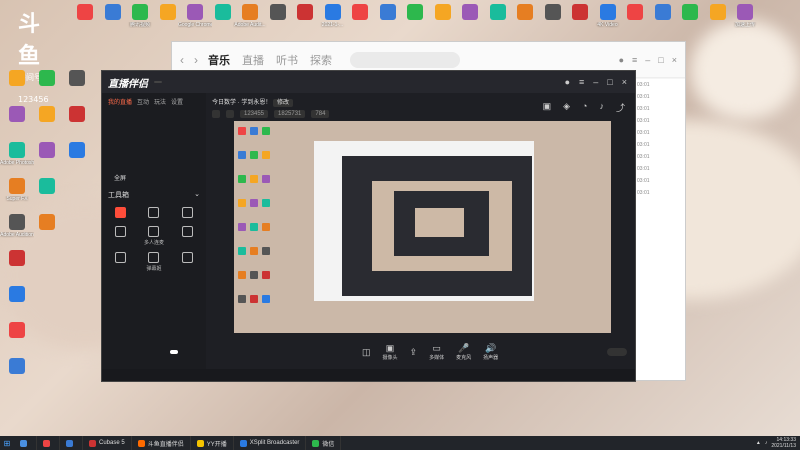 The width and height of the screenshot is (800, 450). Describe the element at coordinates (197, 195) in the screenshot. I see `collapse-icon: ⌄` at that location.